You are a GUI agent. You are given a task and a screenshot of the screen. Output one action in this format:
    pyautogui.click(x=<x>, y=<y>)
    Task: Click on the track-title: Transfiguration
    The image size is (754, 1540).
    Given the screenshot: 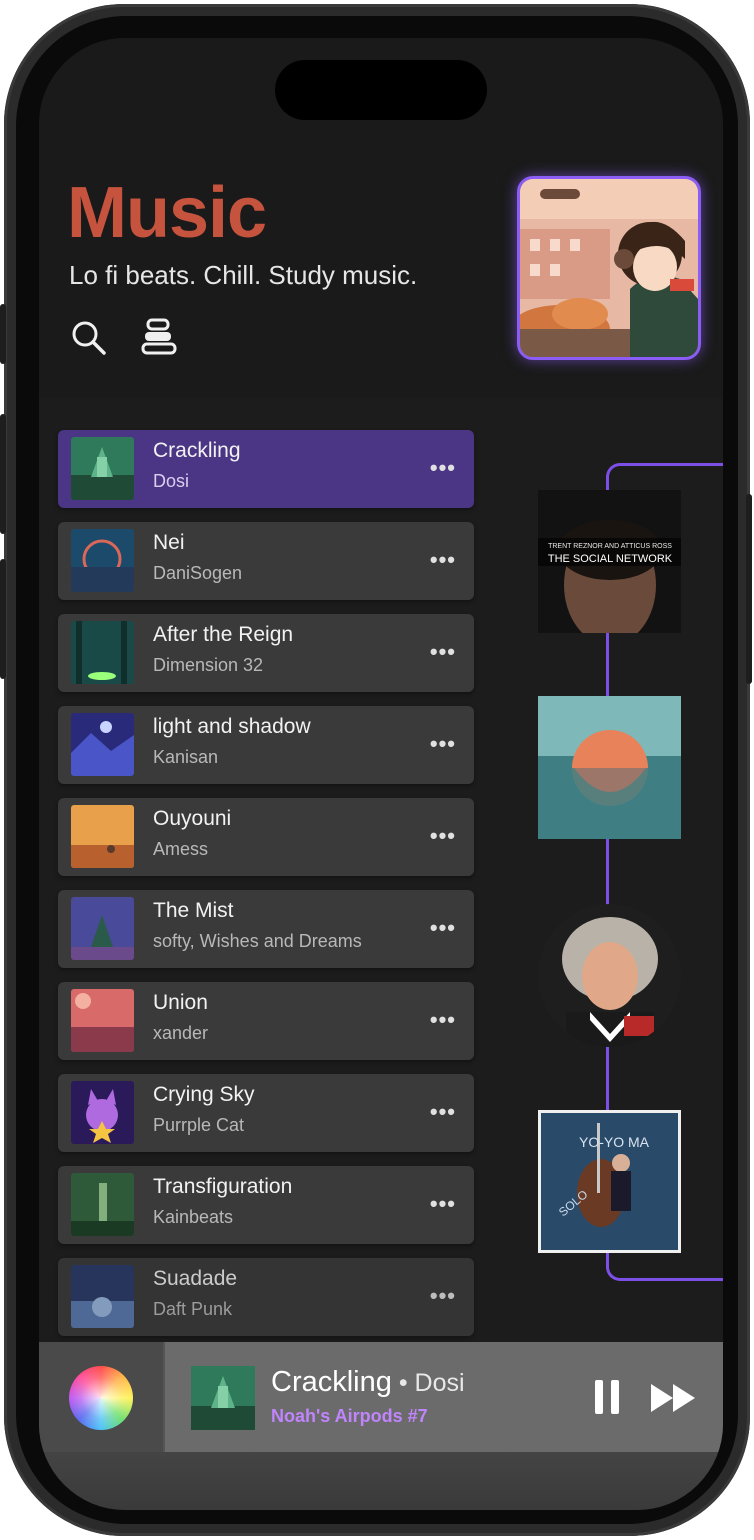 What is the action you would take?
    pyautogui.click(x=223, y=1186)
    